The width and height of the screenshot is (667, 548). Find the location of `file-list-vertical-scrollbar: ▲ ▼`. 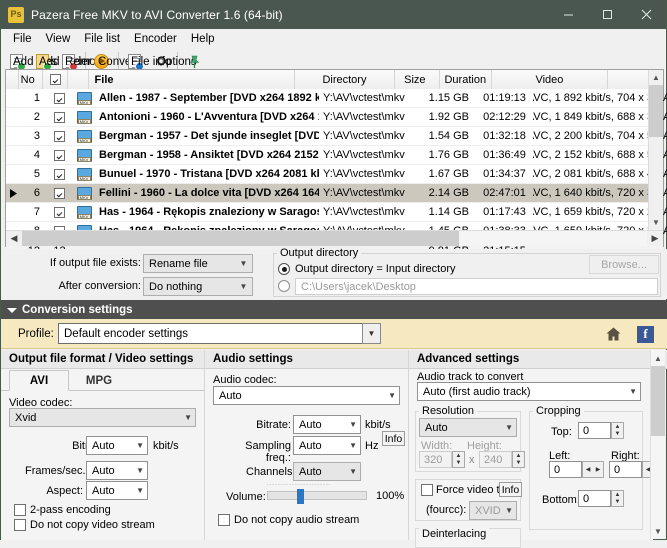

file-list-vertical-scrollbar: ▲ ▼ is located at coordinates (655, 150).